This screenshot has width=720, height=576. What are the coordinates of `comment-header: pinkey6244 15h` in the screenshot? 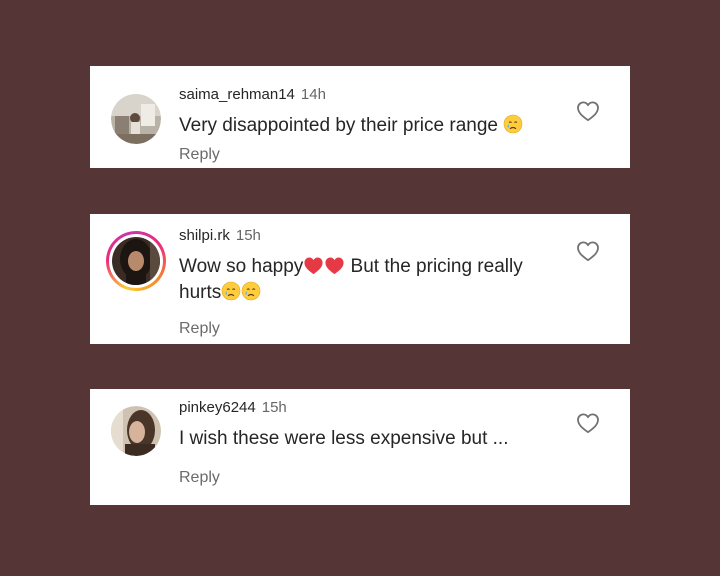 It's located at (233, 407).